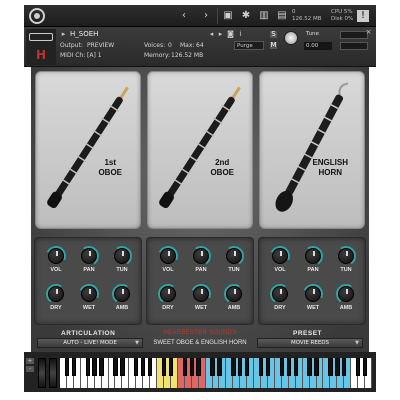 The height and width of the screenshot is (400, 400). What do you see at coordinates (30, 361) in the screenshot?
I see `octave-up-button: +` at bounding box center [30, 361].